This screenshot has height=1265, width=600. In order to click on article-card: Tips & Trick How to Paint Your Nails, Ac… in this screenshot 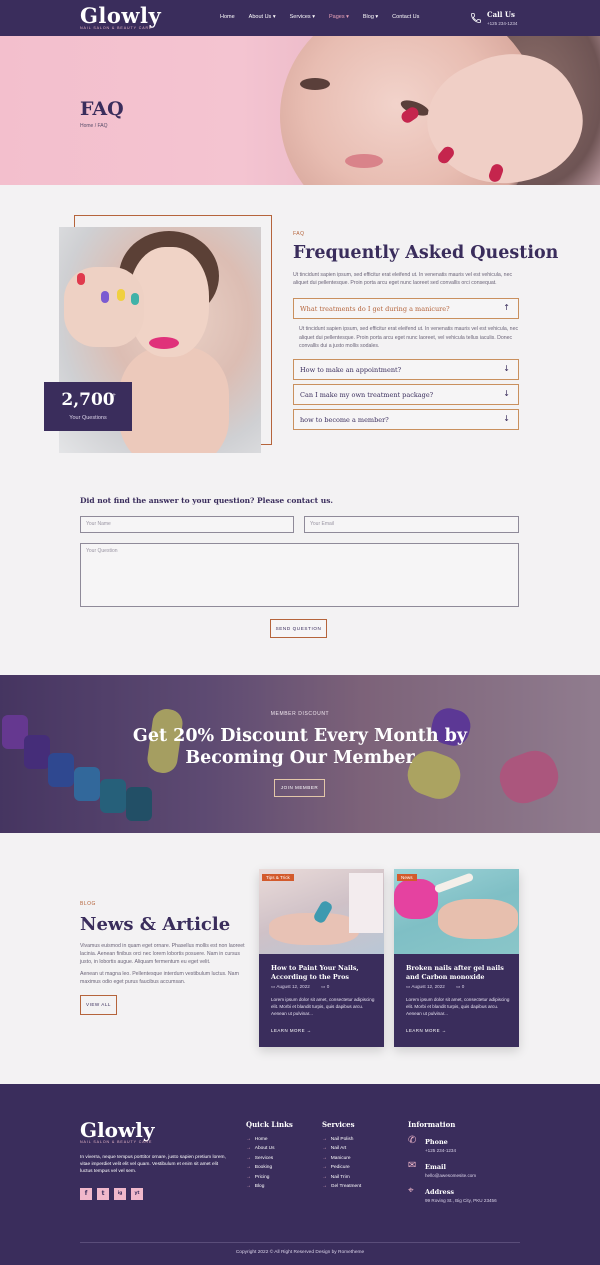, I will do `click(321, 958)`.